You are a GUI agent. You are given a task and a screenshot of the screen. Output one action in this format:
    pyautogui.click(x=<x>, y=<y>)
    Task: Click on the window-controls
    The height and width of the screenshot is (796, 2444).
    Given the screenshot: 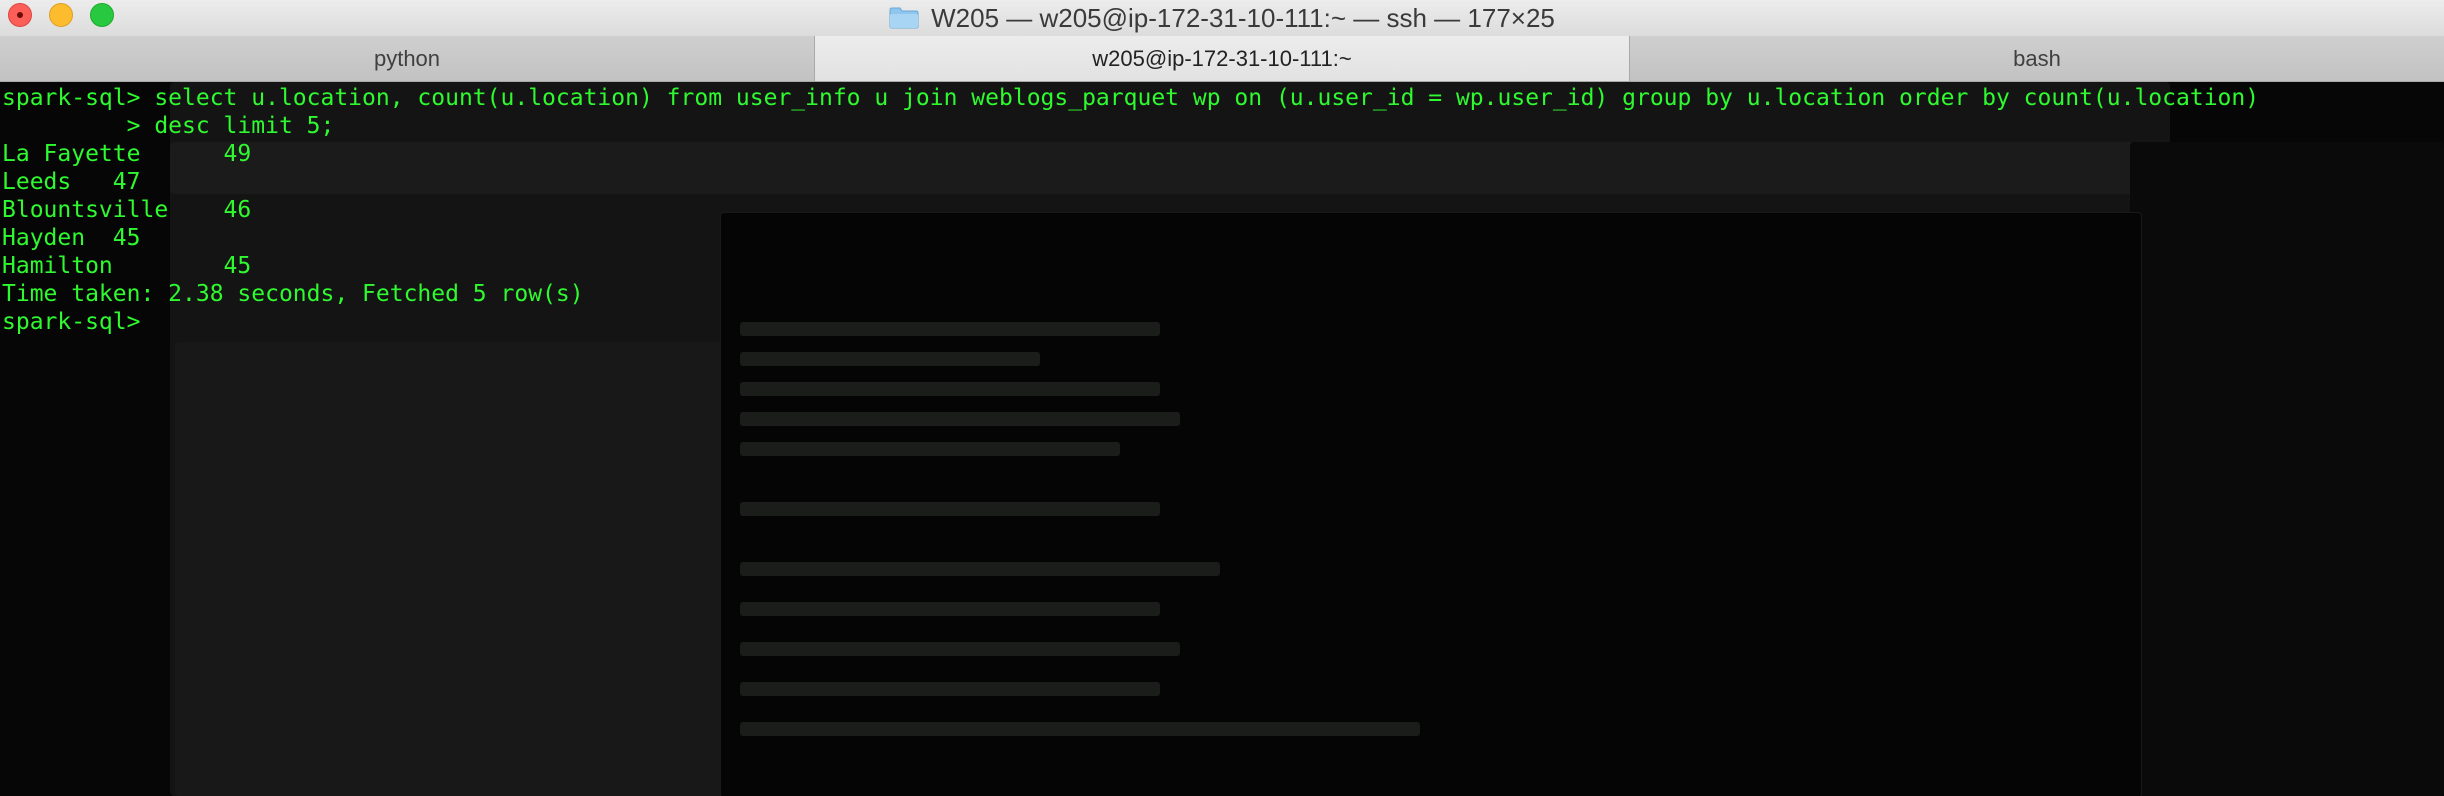 What is the action you would take?
    pyautogui.click(x=61, y=15)
    